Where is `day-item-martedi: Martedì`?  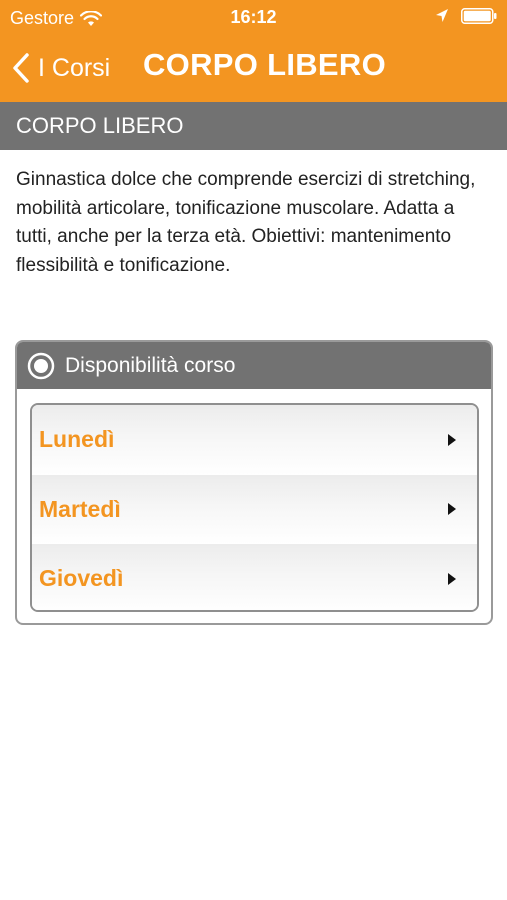 day-item-martedi: Martedì is located at coordinates (254, 509).